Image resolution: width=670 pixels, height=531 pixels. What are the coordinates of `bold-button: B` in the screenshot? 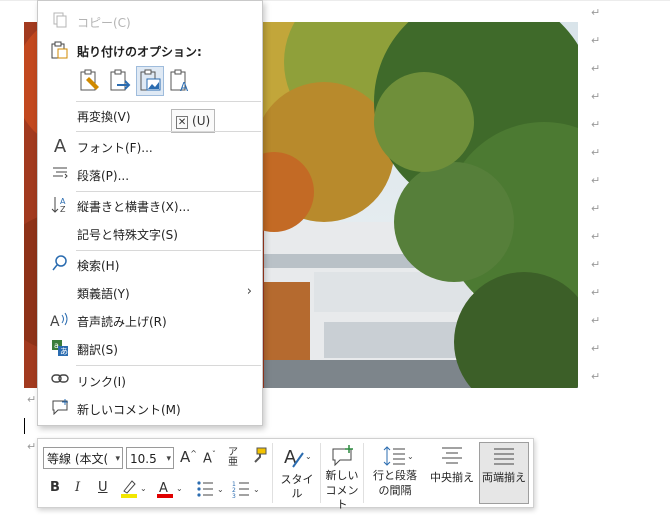 It's located at (55, 487).